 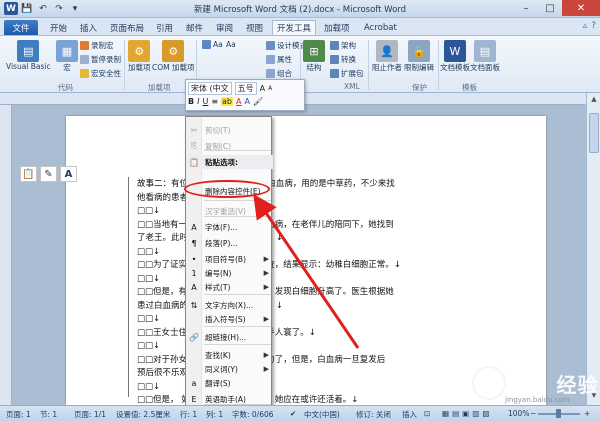 I want to click on status-page: 页面: 1, so click(x=18, y=414).